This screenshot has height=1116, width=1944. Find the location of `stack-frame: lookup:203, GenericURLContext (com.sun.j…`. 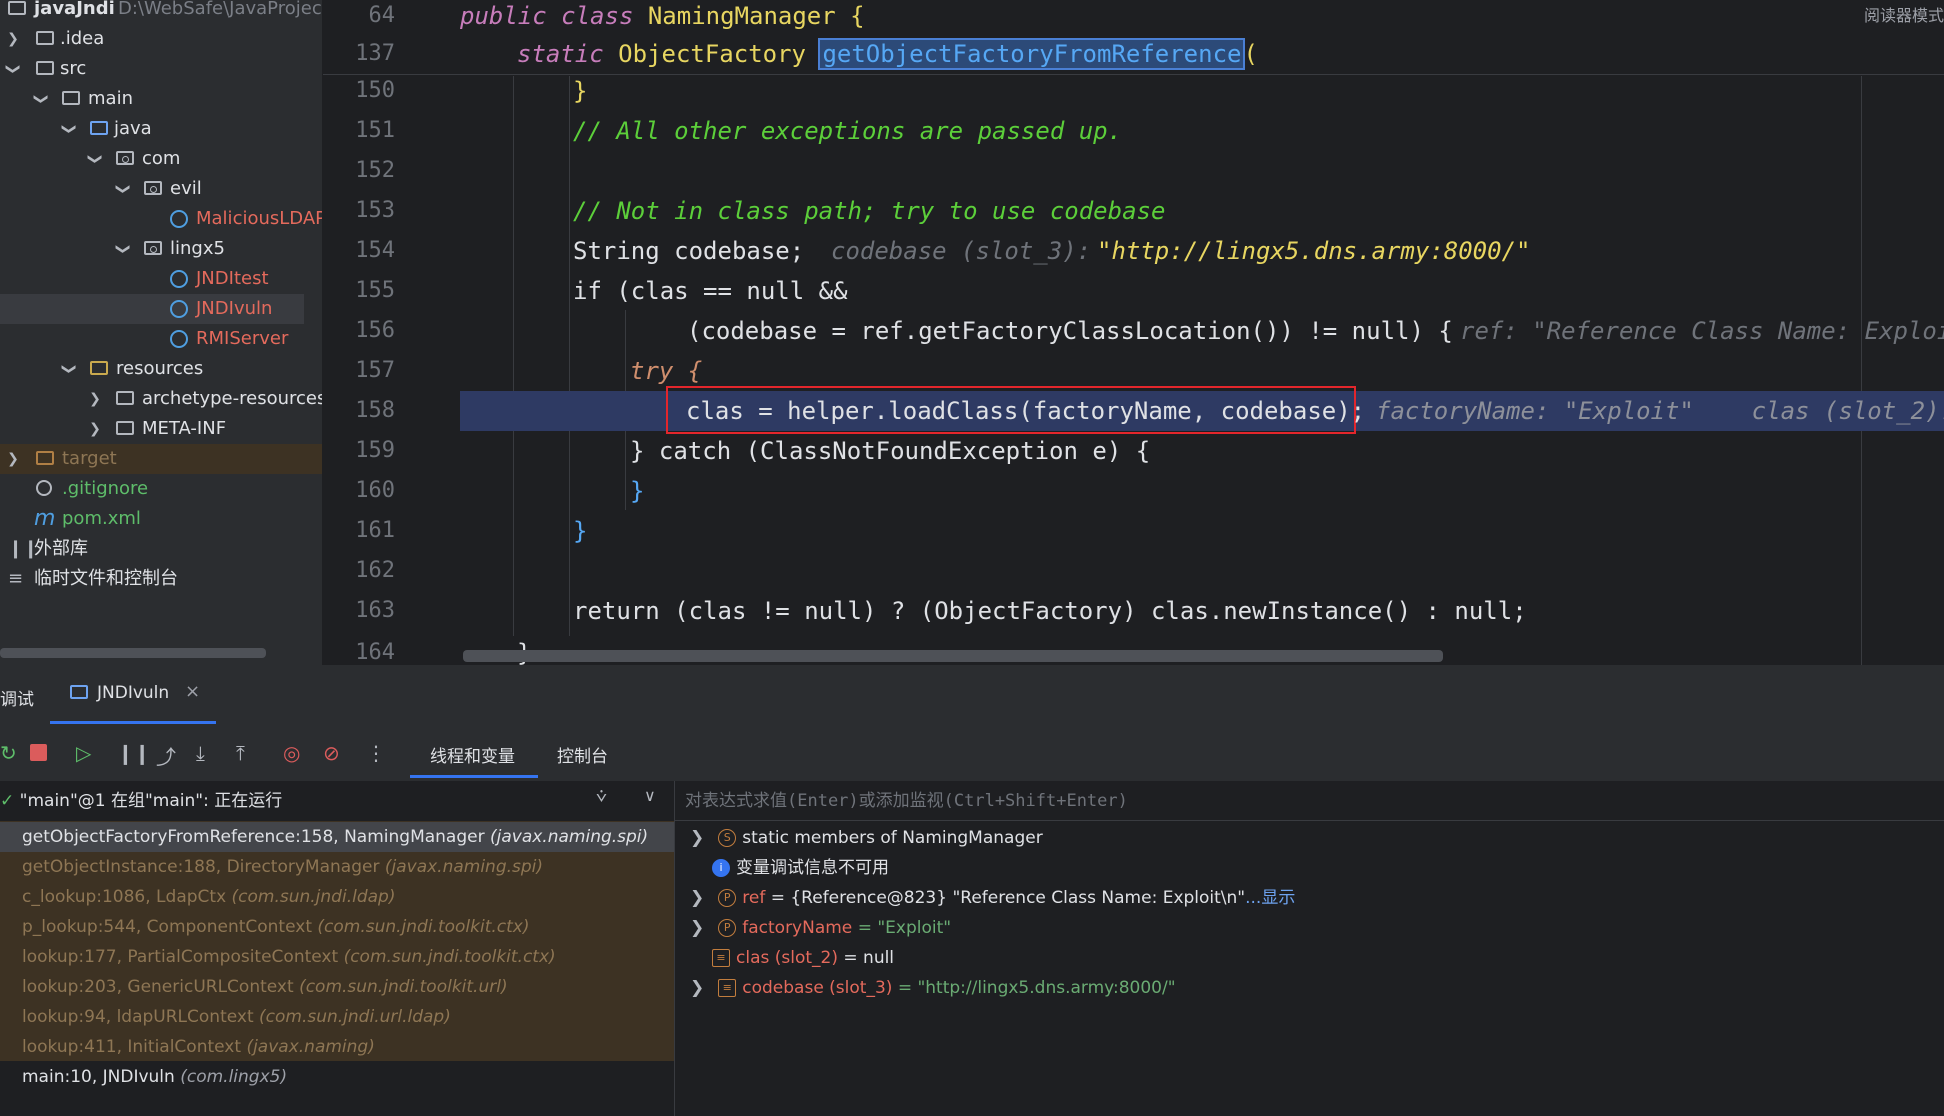

stack-frame: lookup:203, GenericURLContext (com.sun.j… is located at coordinates (337, 987).